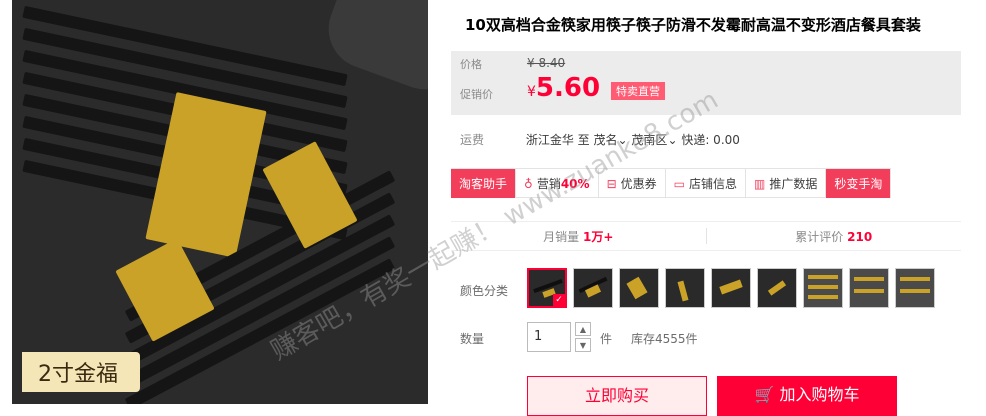 The width and height of the screenshot is (986, 416). Describe the element at coordinates (583, 140) in the screenshot. I see `shipping-to: 至` at that location.